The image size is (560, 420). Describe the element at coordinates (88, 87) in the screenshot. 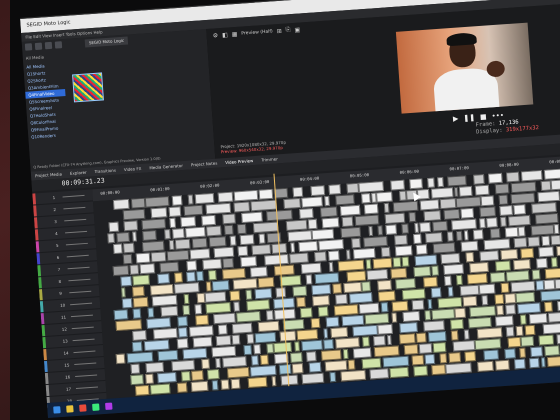

I see `media-thumbnail` at that location.